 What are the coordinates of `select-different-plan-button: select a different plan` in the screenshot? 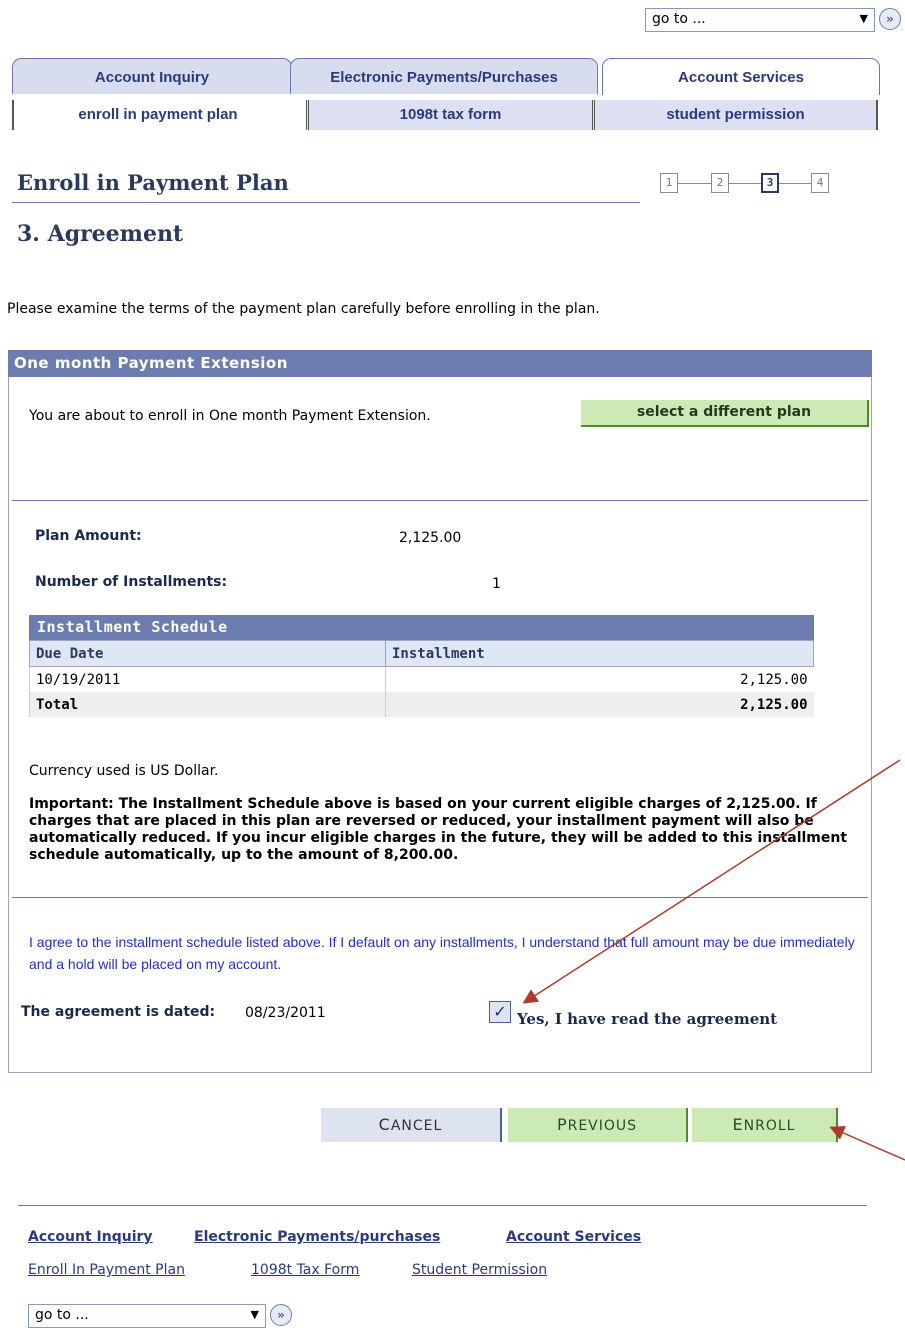 It's located at (725, 413).